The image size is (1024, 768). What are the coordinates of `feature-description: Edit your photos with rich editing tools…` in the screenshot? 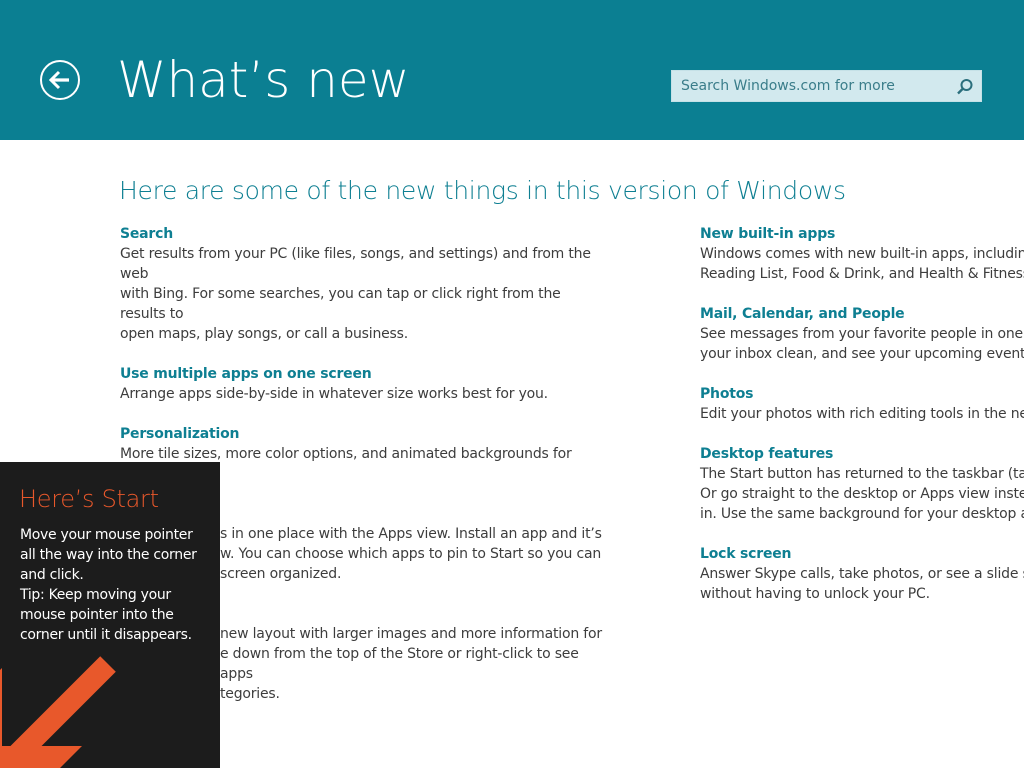 It's located at (862, 414).